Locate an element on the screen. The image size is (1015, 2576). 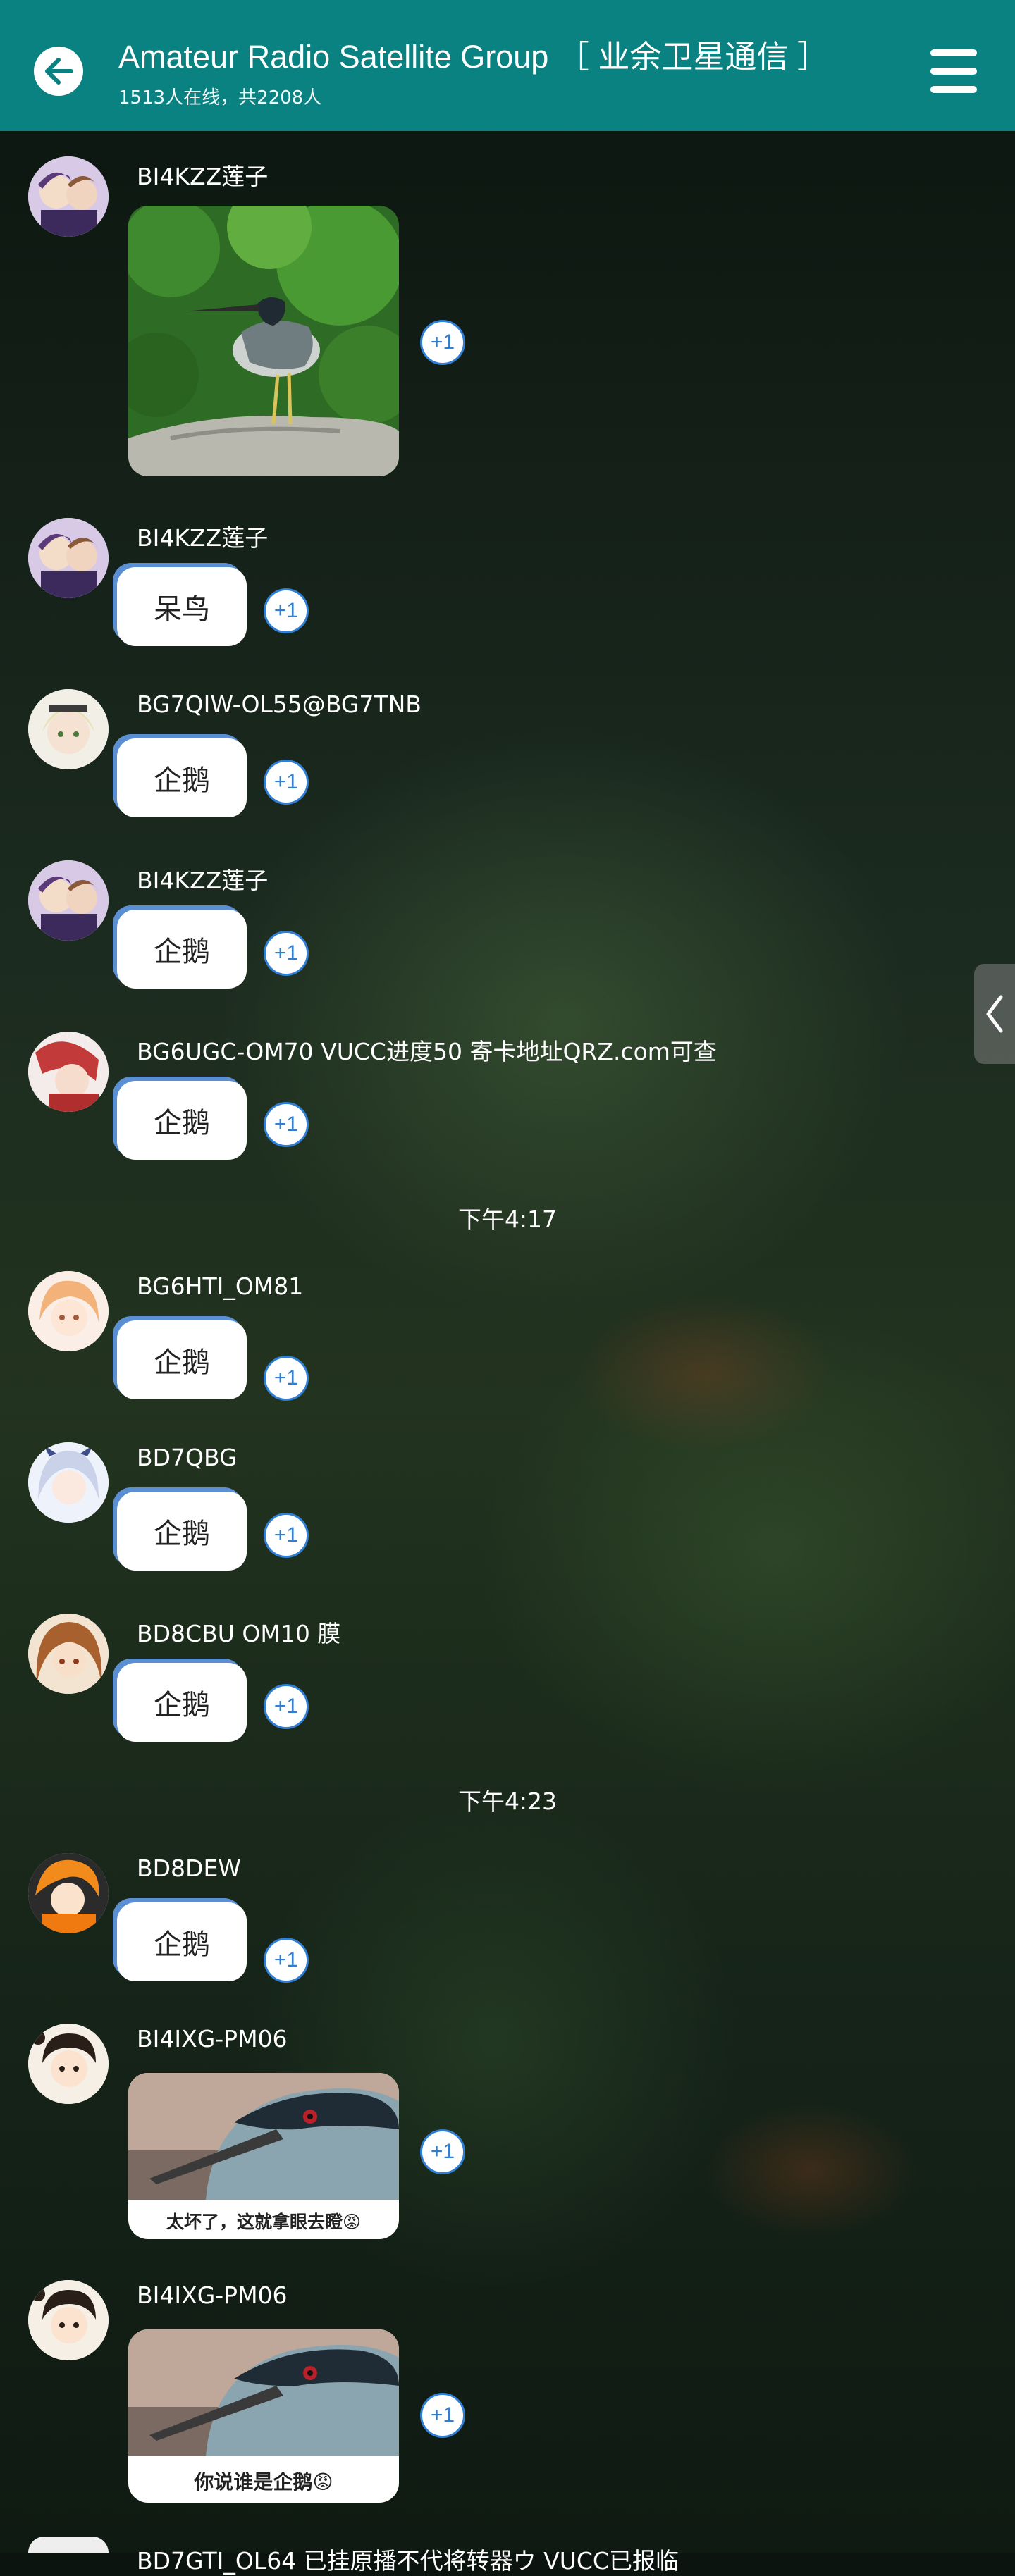
menu-icon is located at coordinates (954, 52).